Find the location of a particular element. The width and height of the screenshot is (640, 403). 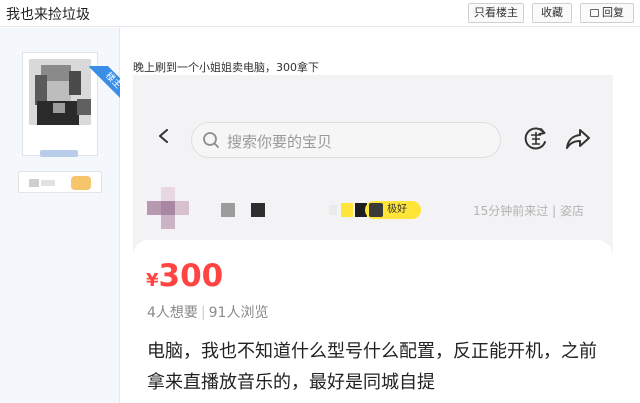

share-icon is located at coordinates (578, 139).